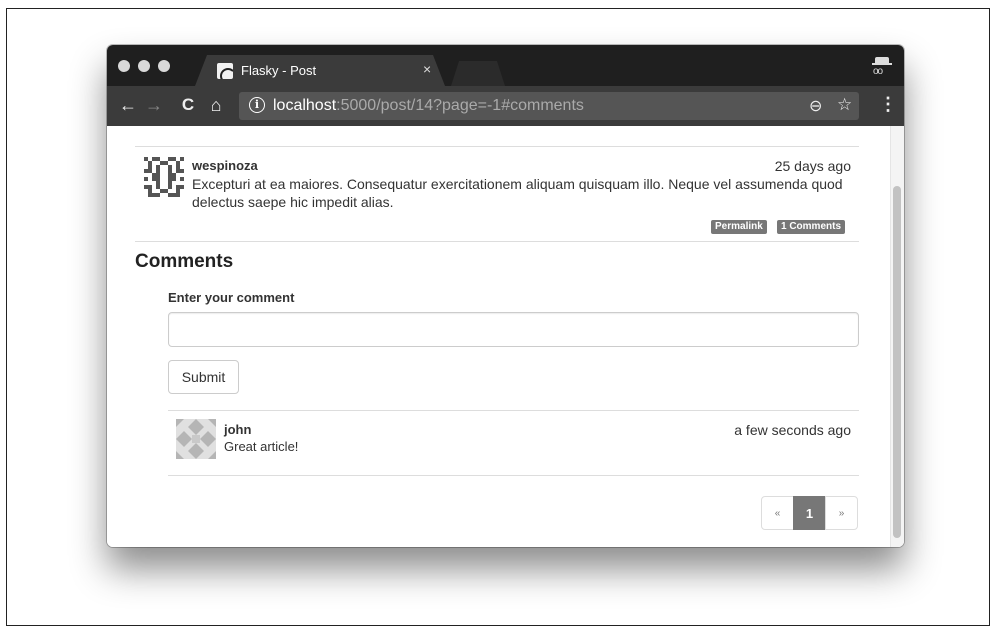 Image resolution: width=996 pixels, height=632 pixels. What do you see at coordinates (203, 377) in the screenshot?
I see `submit-button: Submit` at bounding box center [203, 377].